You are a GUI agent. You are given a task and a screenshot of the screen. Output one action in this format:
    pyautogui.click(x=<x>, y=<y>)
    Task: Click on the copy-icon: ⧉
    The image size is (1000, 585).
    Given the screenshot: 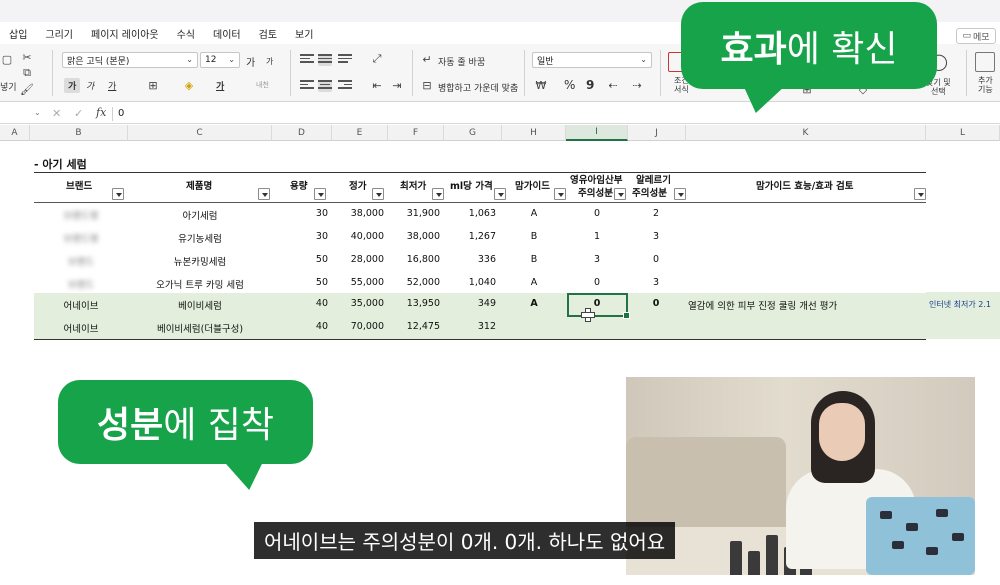 What is the action you would take?
    pyautogui.click(x=27, y=73)
    